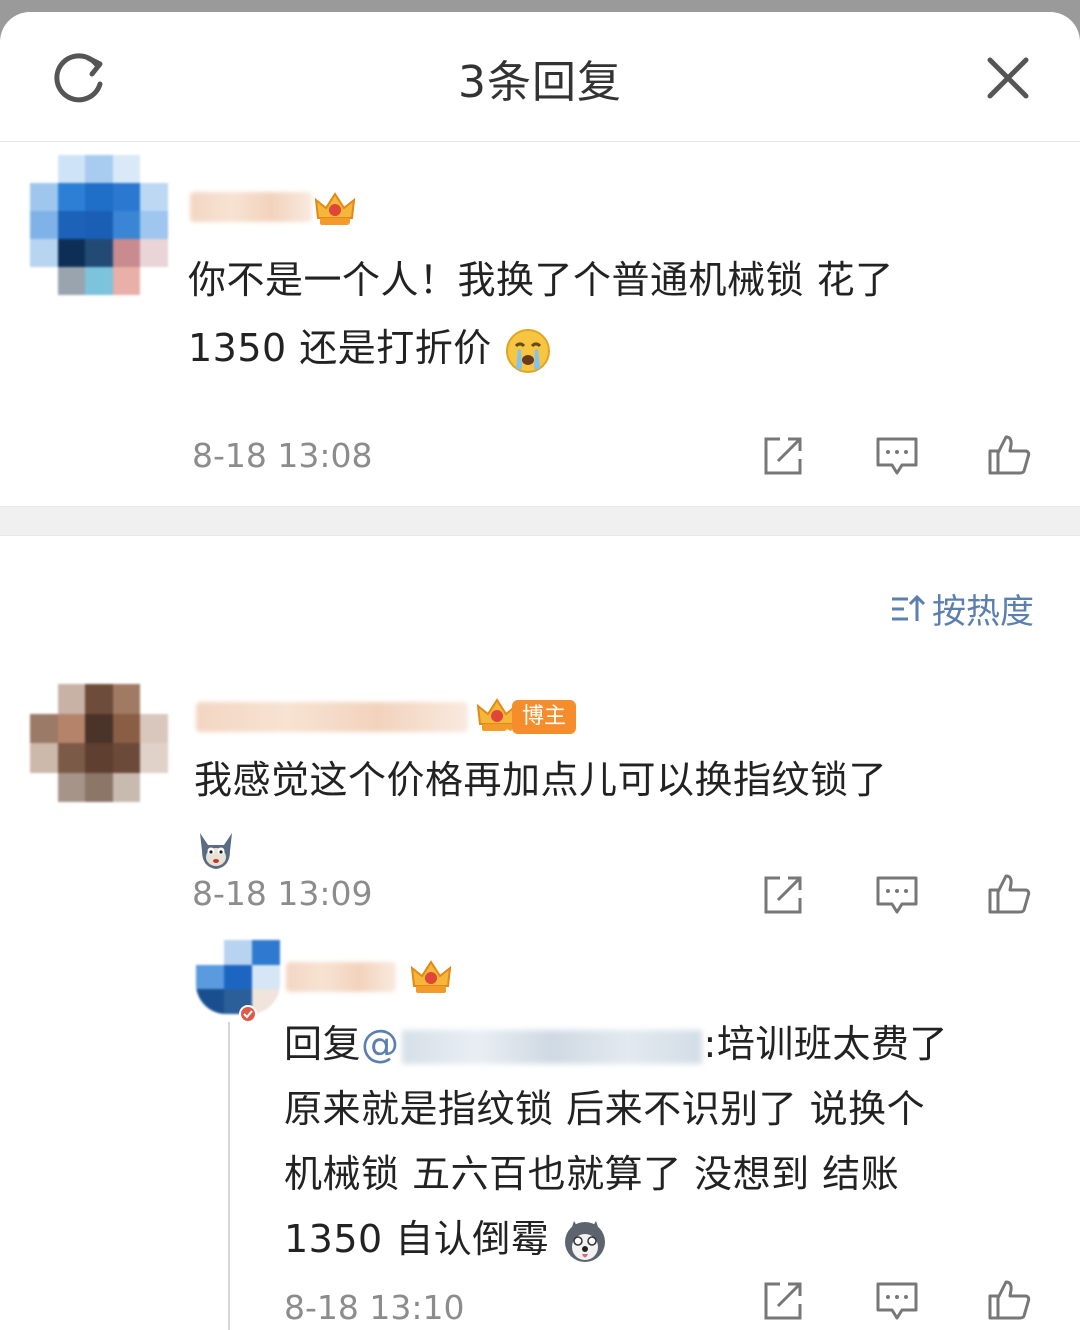 This screenshot has height=1330, width=1080. I want to click on mention-link: @, so click(532, 1044).